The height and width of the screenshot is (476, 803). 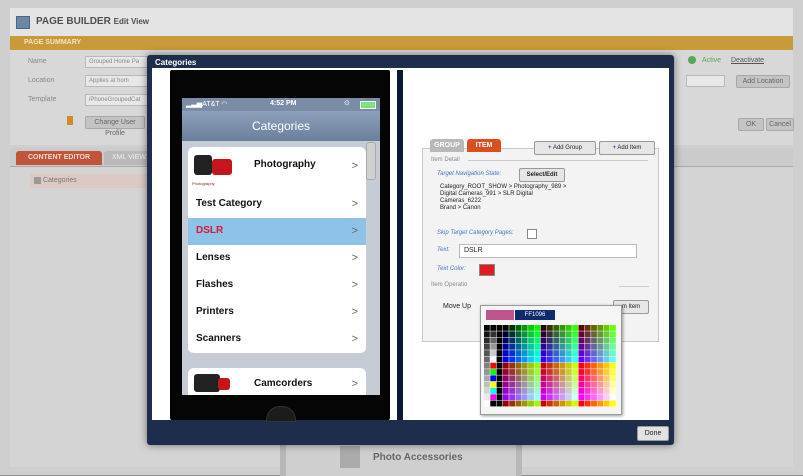 What do you see at coordinates (277, 205) in the screenshot?
I see `list-item-test-category: Test Category >` at bounding box center [277, 205].